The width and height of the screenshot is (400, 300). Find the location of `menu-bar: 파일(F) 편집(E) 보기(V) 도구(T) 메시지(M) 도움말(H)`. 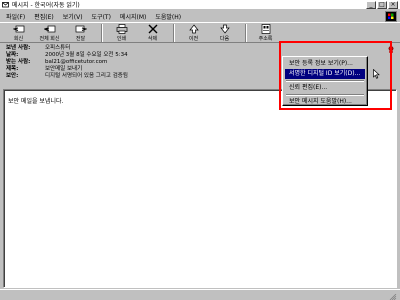

menu-bar: 파일(F) 편집(E) 보기(V) 도구(T) 메시지(M) 도움말(H) is located at coordinates (200, 16).